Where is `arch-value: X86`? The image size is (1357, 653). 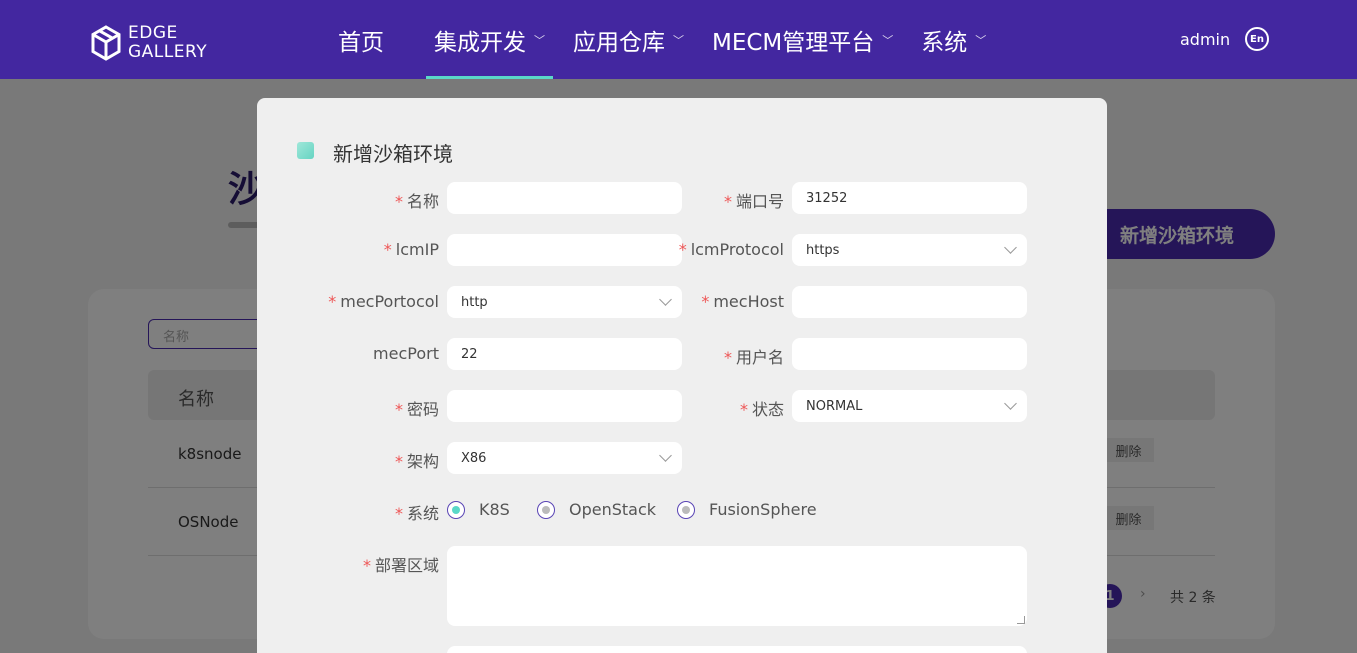
arch-value: X86 is located at coordinates (474, 458).